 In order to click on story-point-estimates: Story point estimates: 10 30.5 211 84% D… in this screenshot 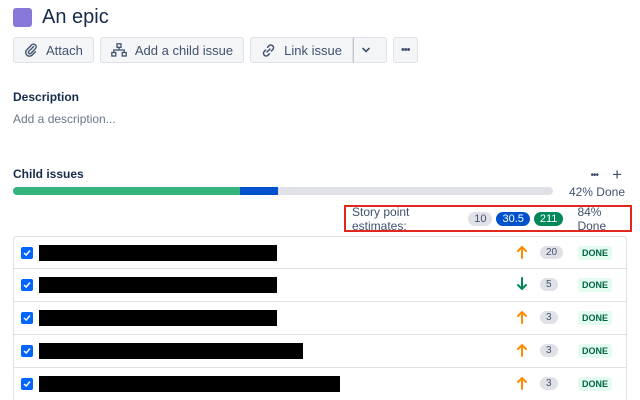, I will do `click(488, 218)`.